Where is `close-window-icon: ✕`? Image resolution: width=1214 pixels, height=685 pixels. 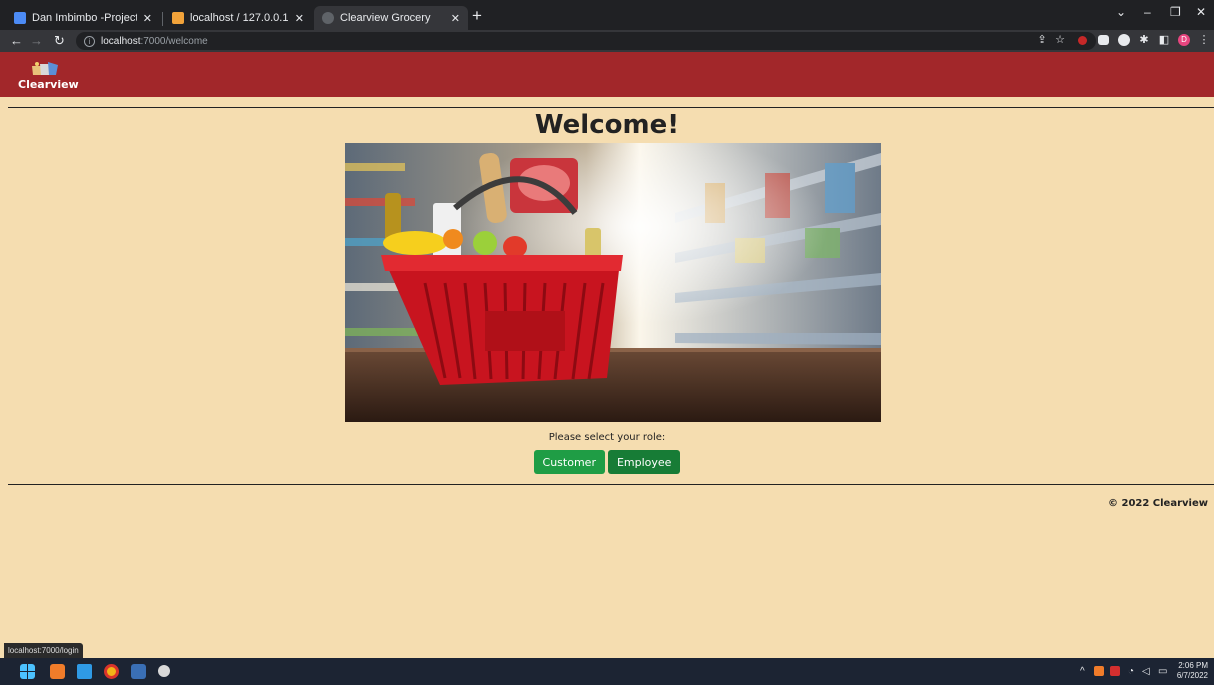 close-window-icon: ✕ is located at coordinates (1201, 12).